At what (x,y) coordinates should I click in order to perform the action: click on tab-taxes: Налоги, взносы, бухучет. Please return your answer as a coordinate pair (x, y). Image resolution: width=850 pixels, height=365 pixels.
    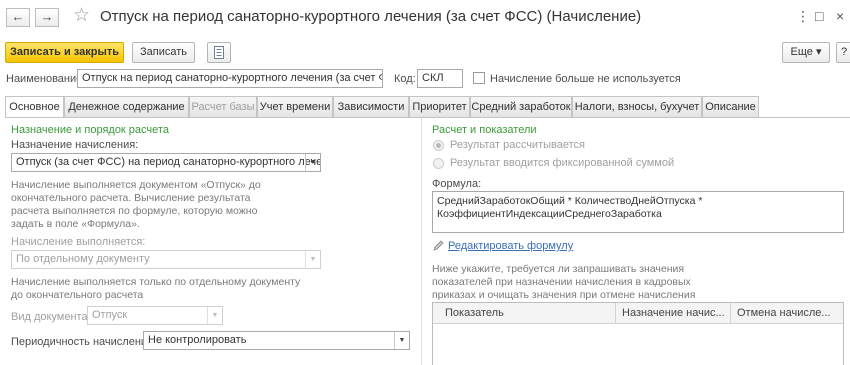
    Looking at the image, I should click on (637, 106).